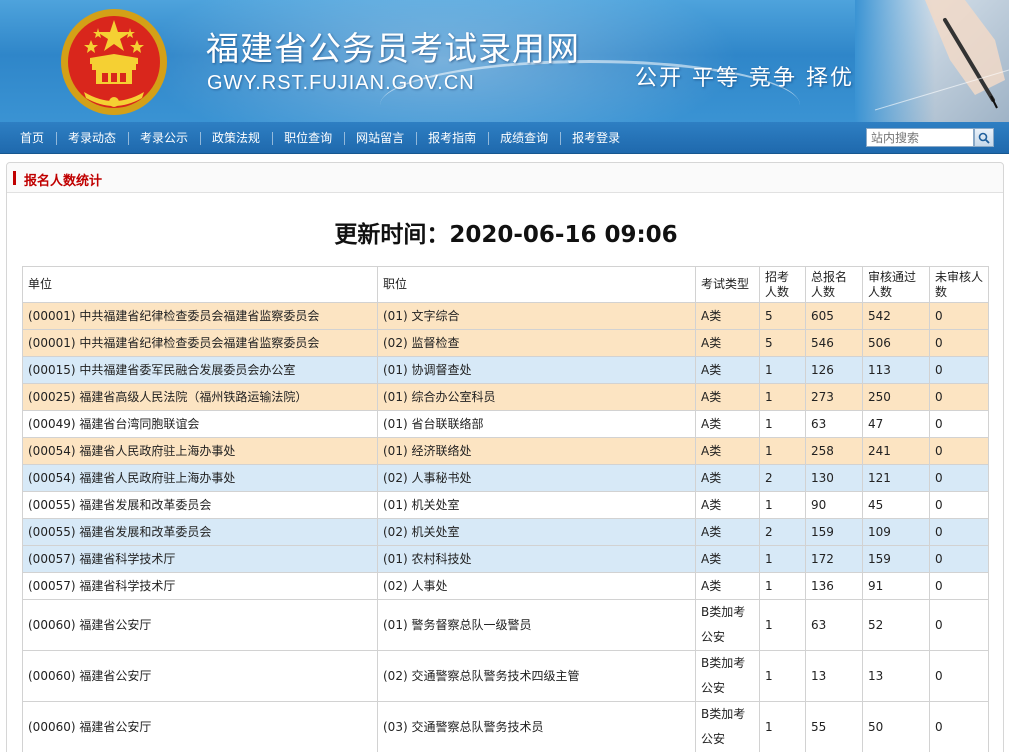 The height and width of the screenshot is (752, 1009). I want to click on writing-hand-image, so click(932, 61).